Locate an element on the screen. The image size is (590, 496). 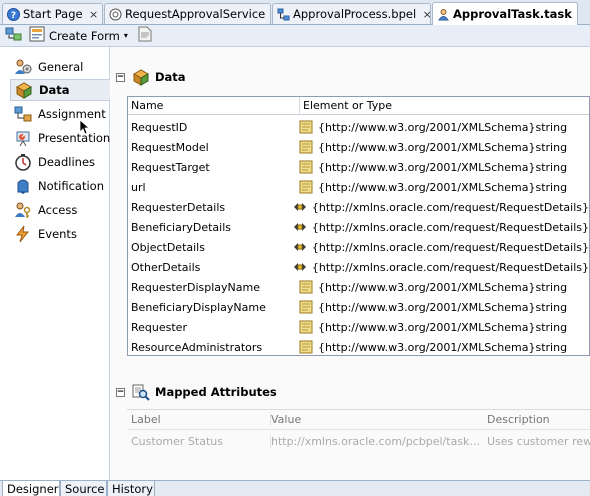
access-icon is located at coordinates (23, 210).